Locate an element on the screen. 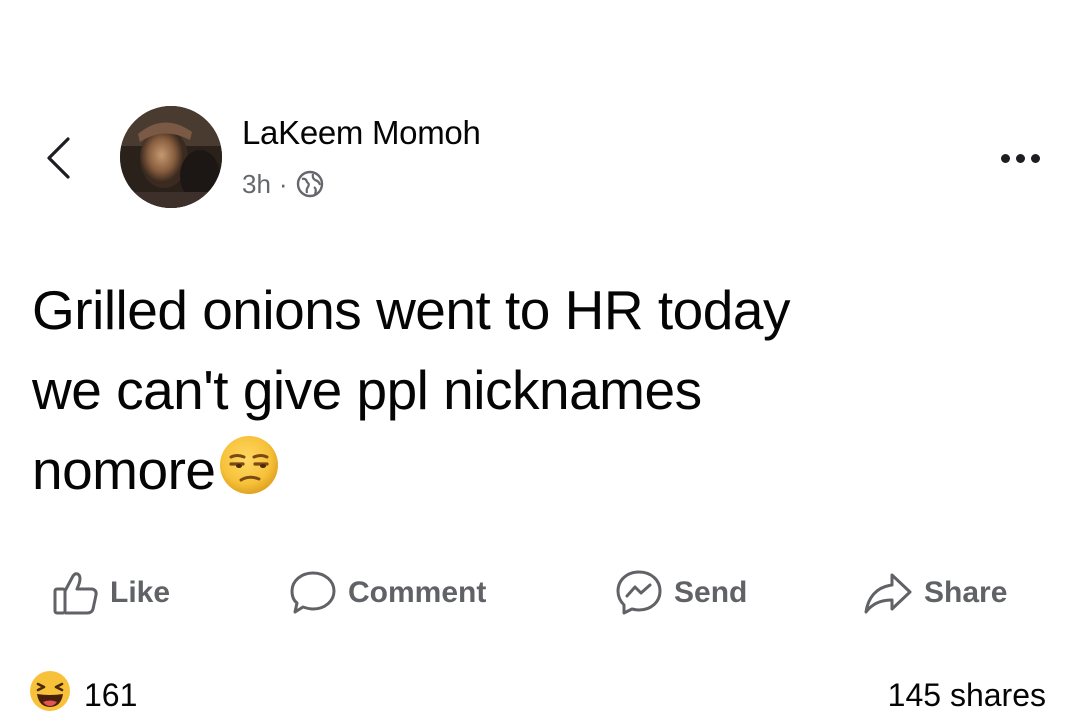 The width and height of the screenshot is (1080, 721). share-arrow-icon is located at coordinates (888, 593).